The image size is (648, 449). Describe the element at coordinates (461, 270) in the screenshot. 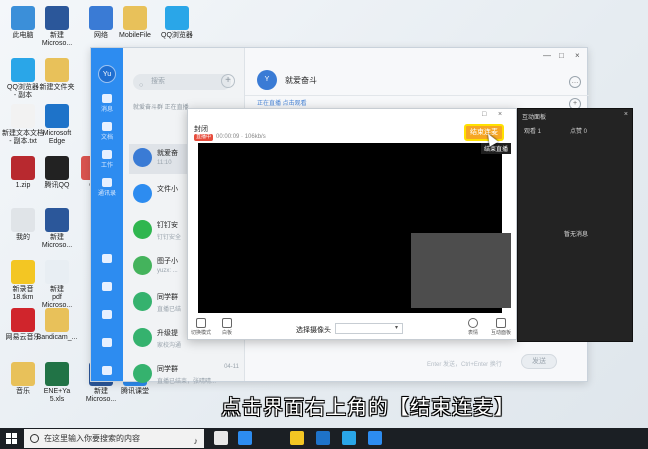

I see `camera-preview` at that location.